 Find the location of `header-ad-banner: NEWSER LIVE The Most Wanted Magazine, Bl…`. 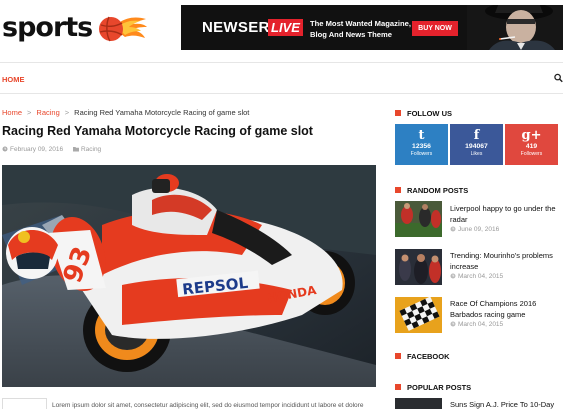

header-ad-banner: NEWSER LIVE The Most Wanted Magazine, Bl… is located at coordinates (372, 27).